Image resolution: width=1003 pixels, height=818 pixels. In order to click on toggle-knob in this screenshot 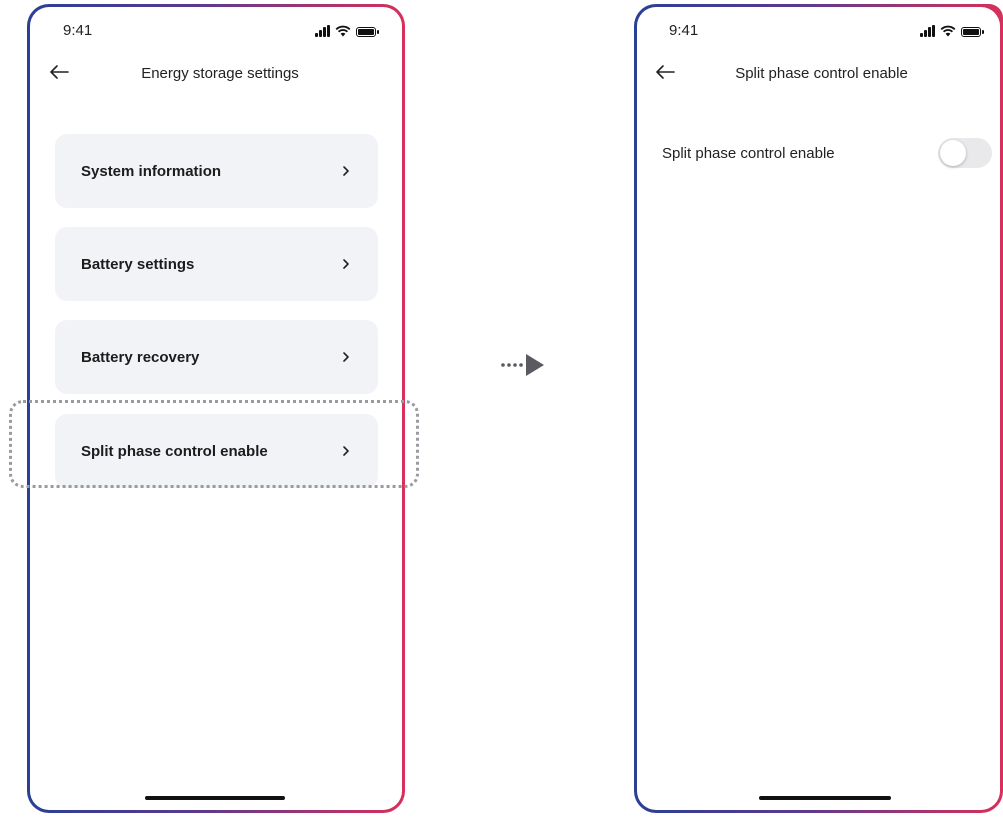, I will do `click(953, 153)`.